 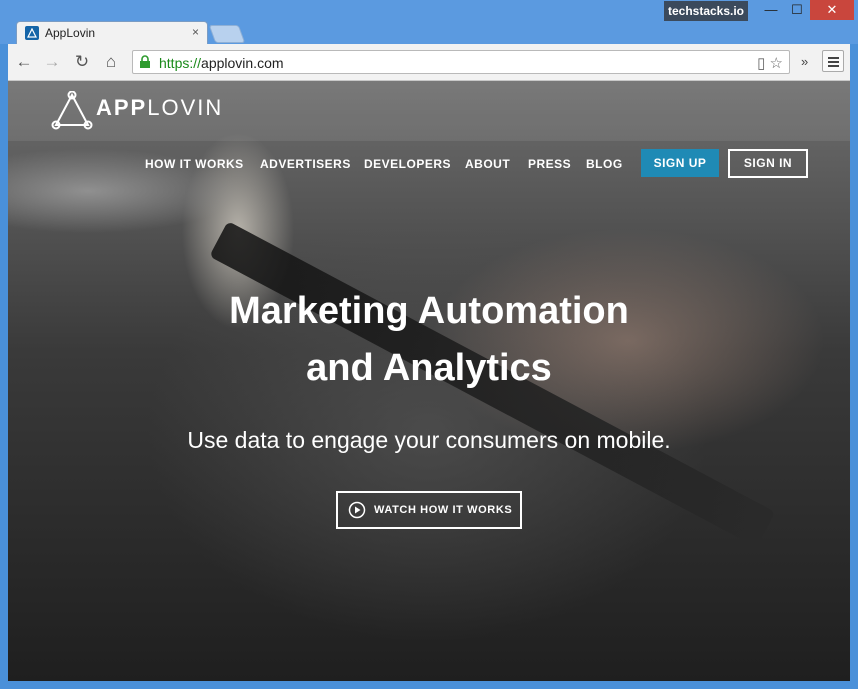 What do you see at coordinates (771, 10) in the screenshot?
I see `minimize-button: —` at bounding box center [771, 10].